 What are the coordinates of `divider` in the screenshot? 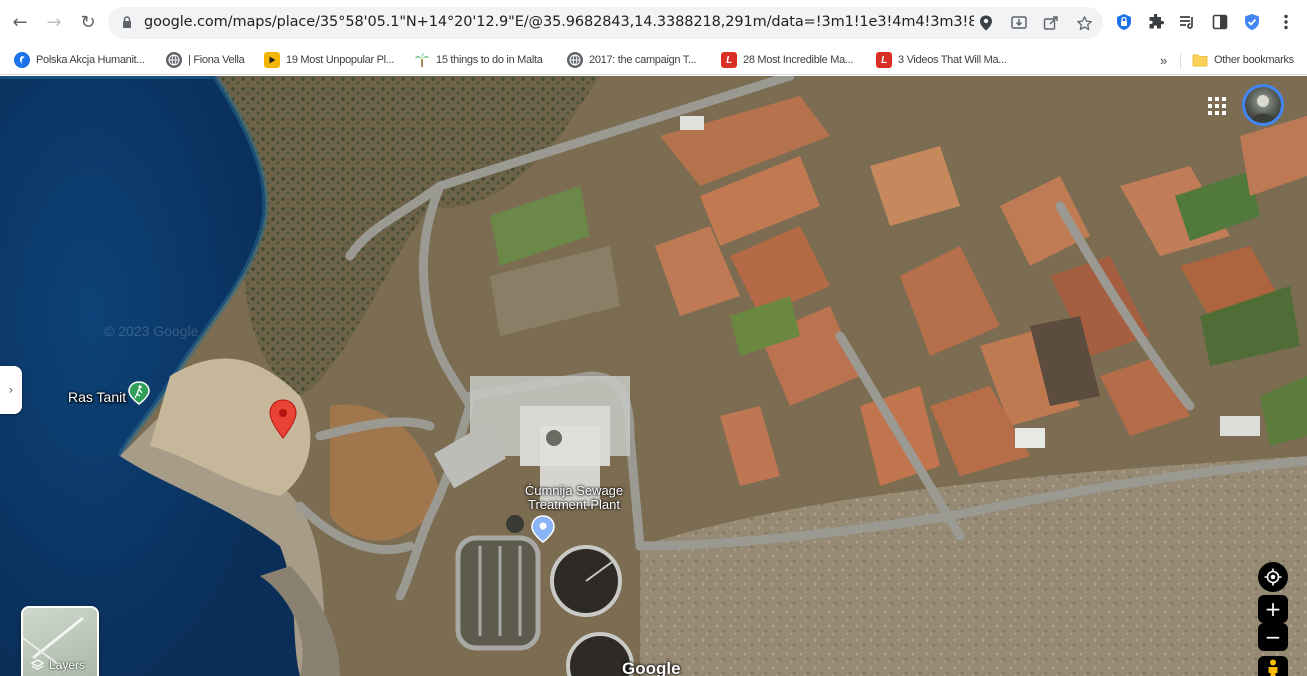 It's located at (1180, 61).